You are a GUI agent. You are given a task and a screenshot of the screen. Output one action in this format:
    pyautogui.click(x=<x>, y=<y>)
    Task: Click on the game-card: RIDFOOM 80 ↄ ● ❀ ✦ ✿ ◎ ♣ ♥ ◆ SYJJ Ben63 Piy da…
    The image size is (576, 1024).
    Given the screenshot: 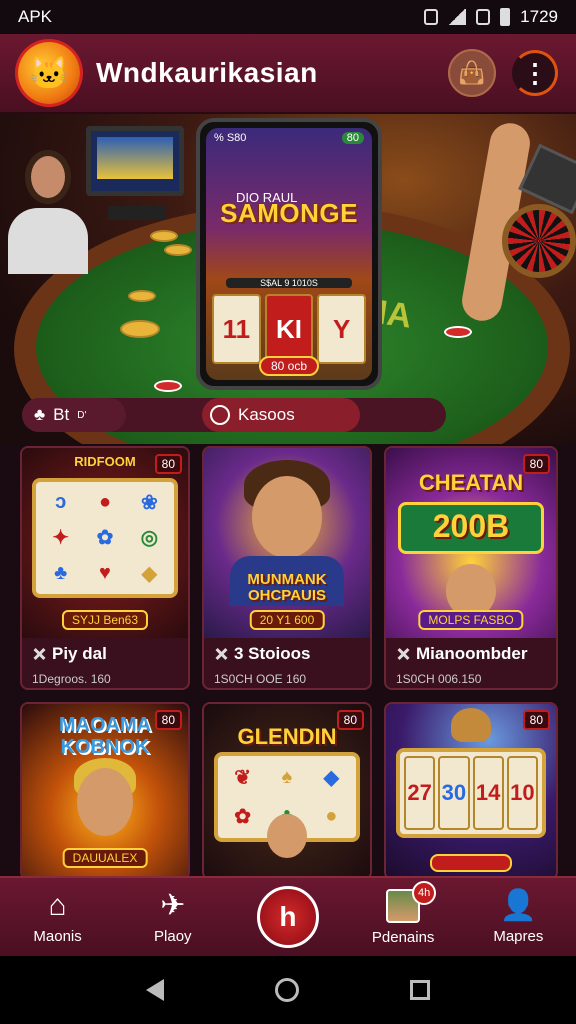 What is the action you would take?
    pyautogui.click(x=105, y=568)
    